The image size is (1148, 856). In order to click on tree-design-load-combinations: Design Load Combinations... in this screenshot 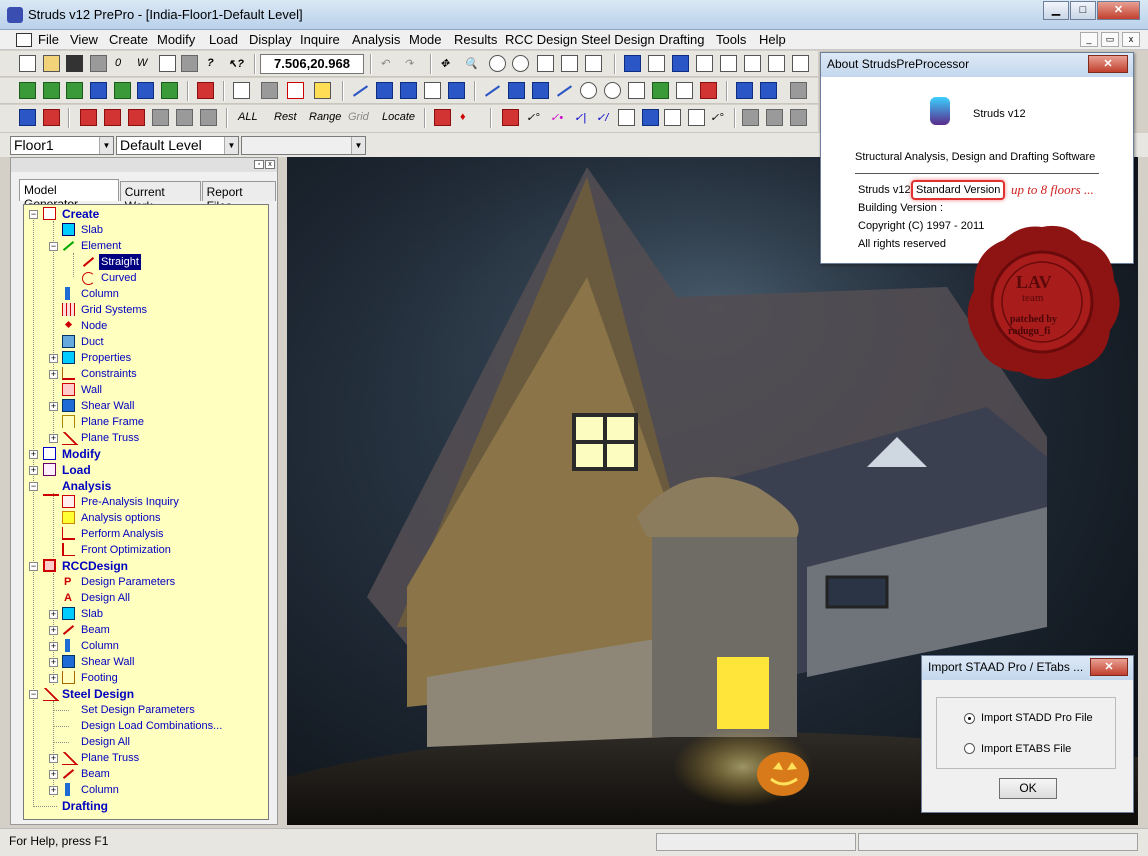, I will do `click(151, 726)`.